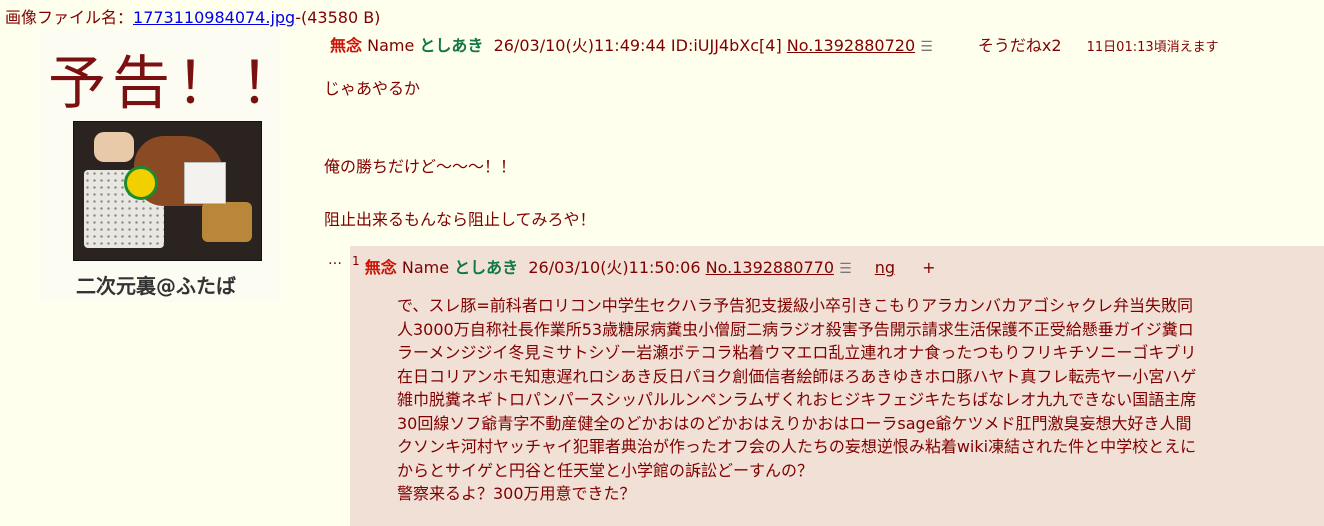 This screenshot has width=1324, height=526. I want to click on discount-sticker, so click(141, 183).